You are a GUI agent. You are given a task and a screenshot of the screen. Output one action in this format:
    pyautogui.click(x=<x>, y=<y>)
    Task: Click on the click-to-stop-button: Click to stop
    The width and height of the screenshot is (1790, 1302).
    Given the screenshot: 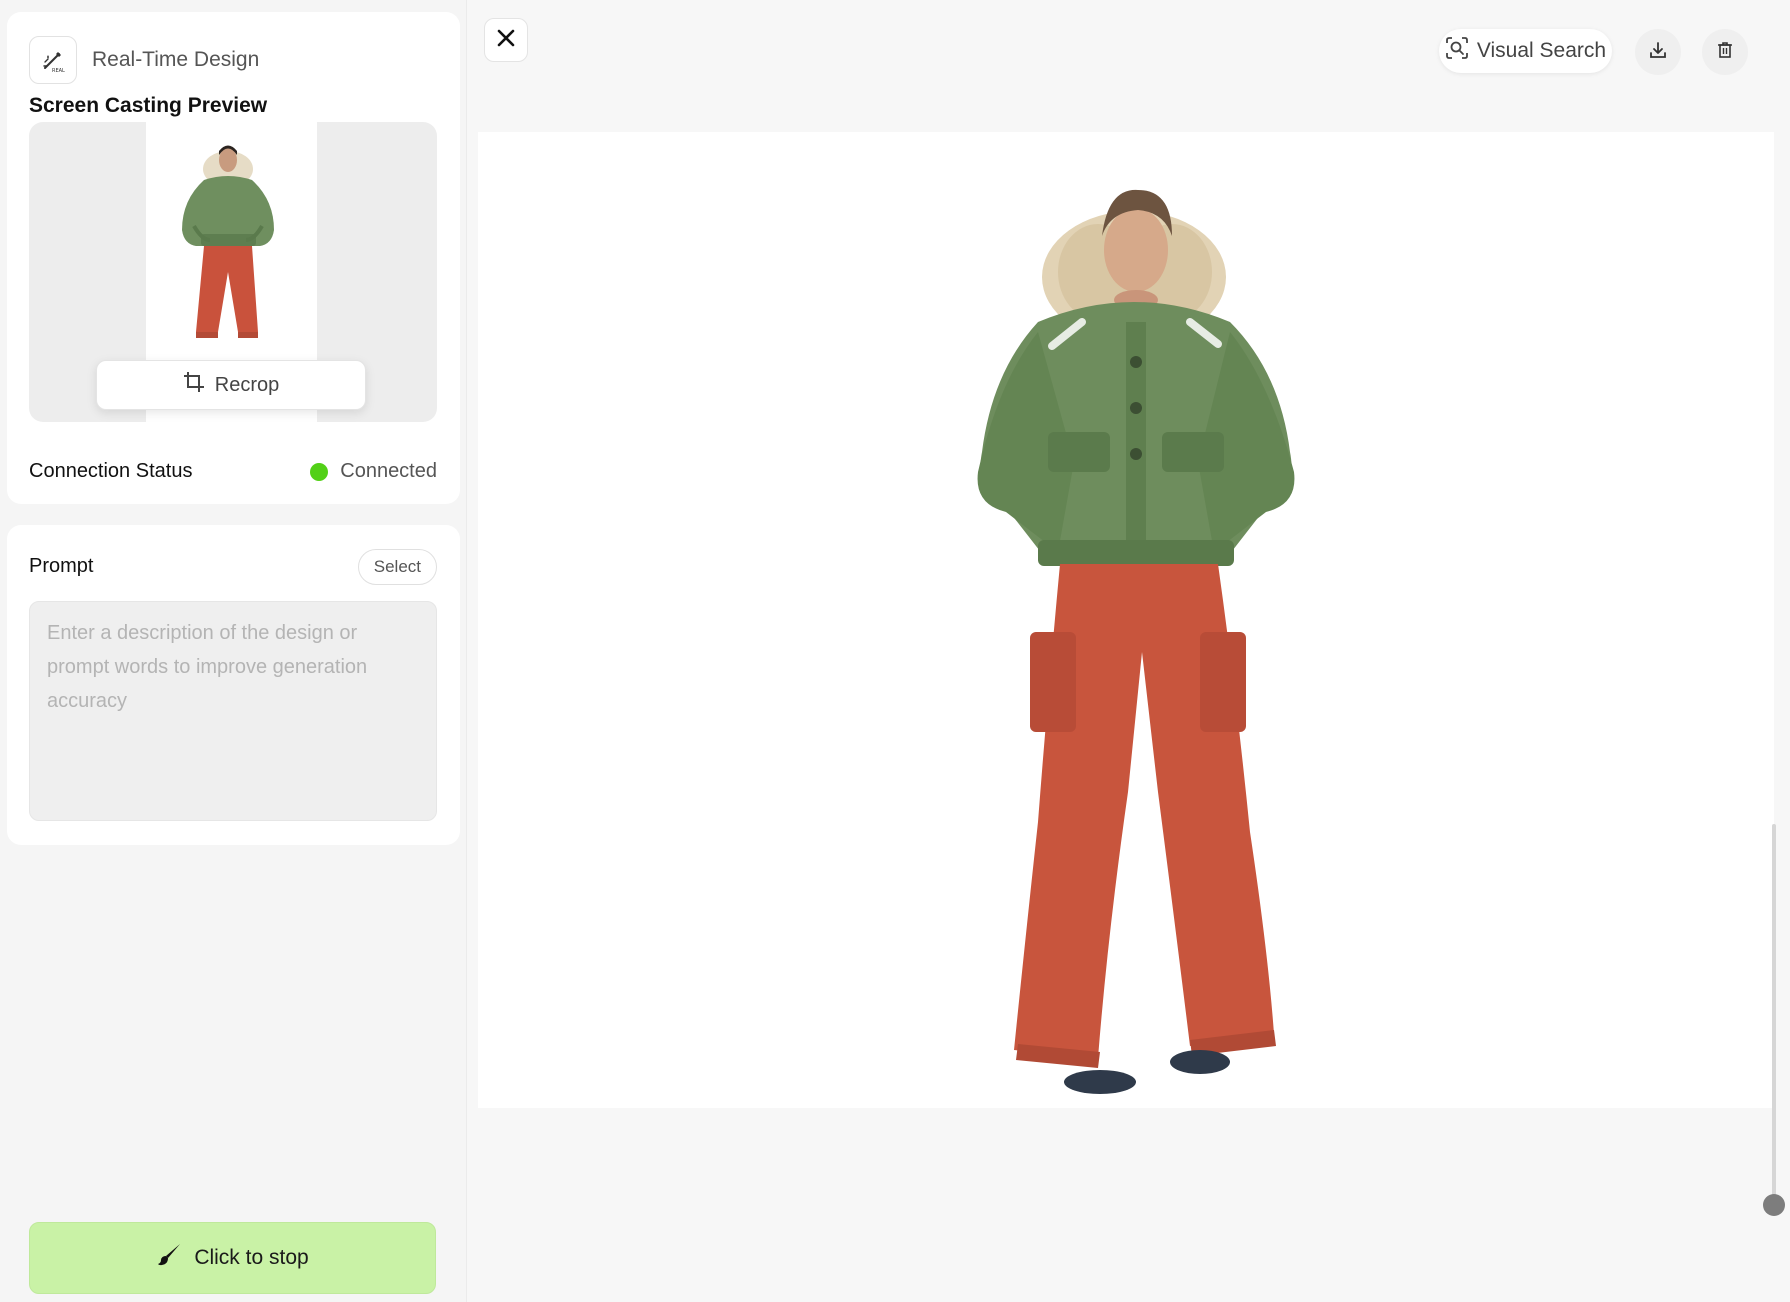 What is the action you would take?
    pyautogui.click(x=232, y=1258)
    